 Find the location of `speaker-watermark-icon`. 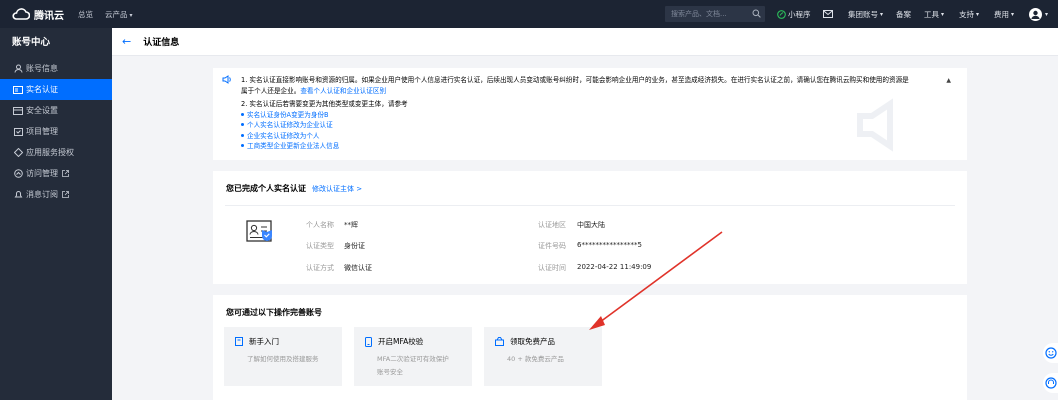

speaker-watermark-icon is located at coordinates (875, 125).